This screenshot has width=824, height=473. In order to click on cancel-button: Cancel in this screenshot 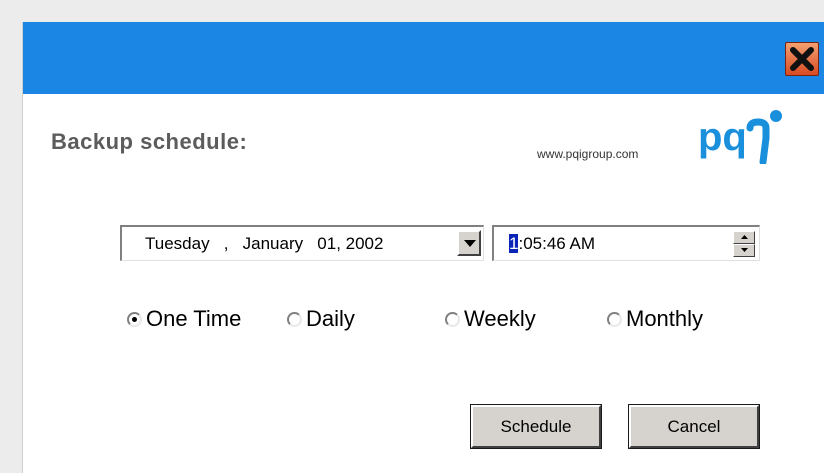, I will do `click(694, 426)`.